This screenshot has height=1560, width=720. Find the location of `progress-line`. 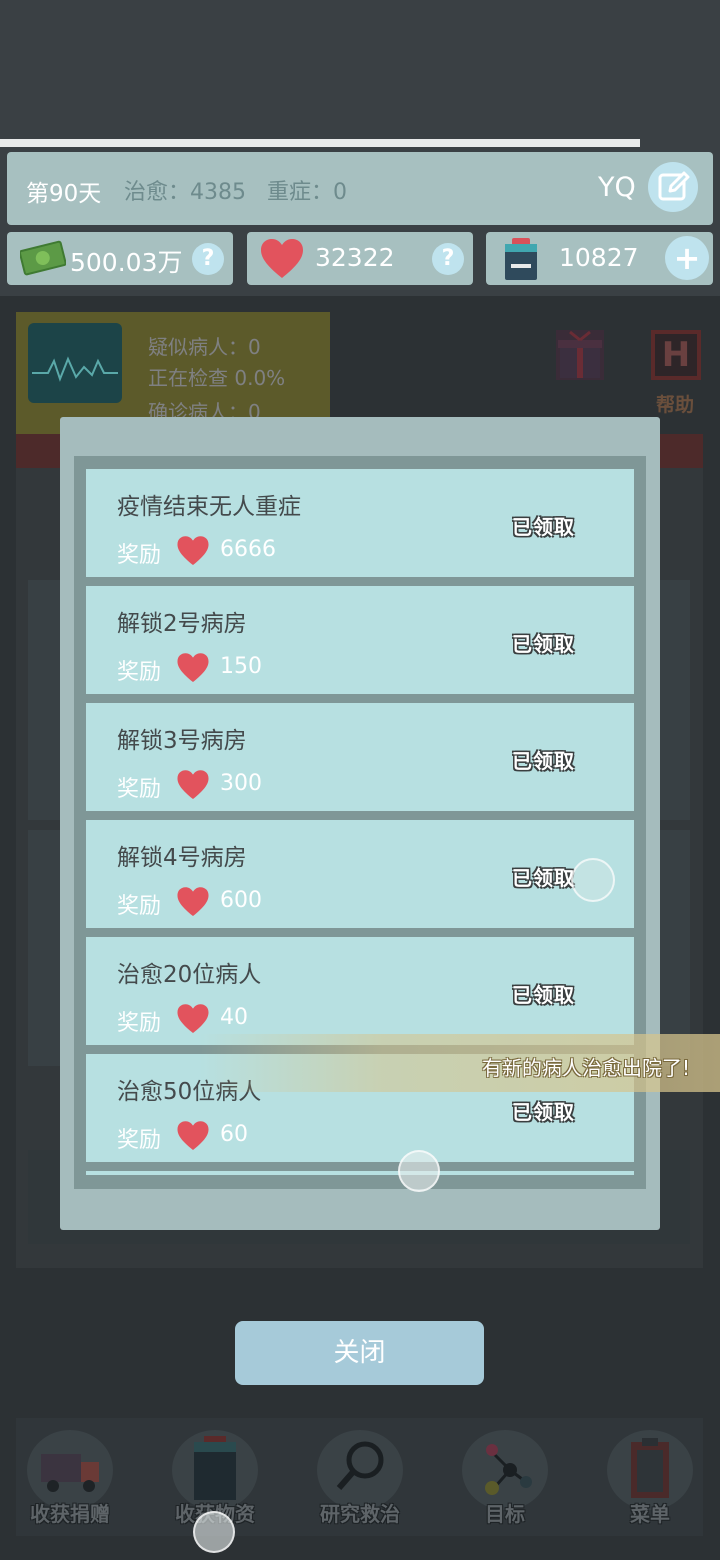

progress-line is located at coordinates (320, 143).